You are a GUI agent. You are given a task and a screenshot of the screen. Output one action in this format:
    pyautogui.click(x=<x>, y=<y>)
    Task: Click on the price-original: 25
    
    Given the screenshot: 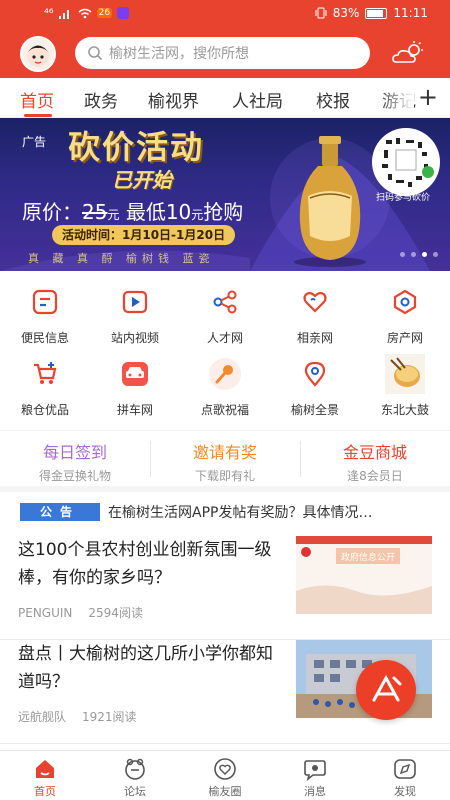 What is the action you would take?
    pyautogui.click(x=95, y=212)
    